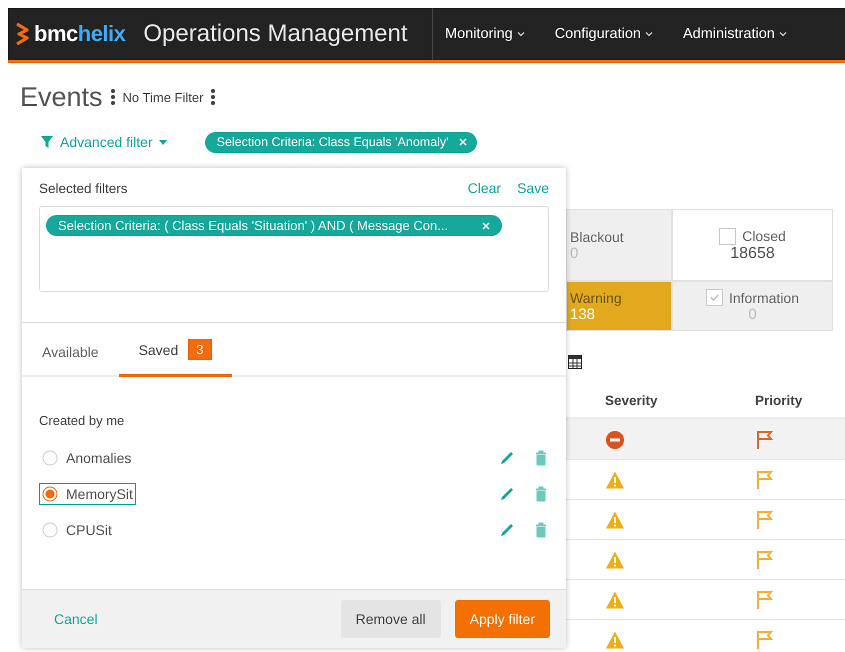 The height and width of the screenshot is (652, 845). Describe the element at coordinates (615, 440) in the screenshot. I see `no-entry-icon` at that location.